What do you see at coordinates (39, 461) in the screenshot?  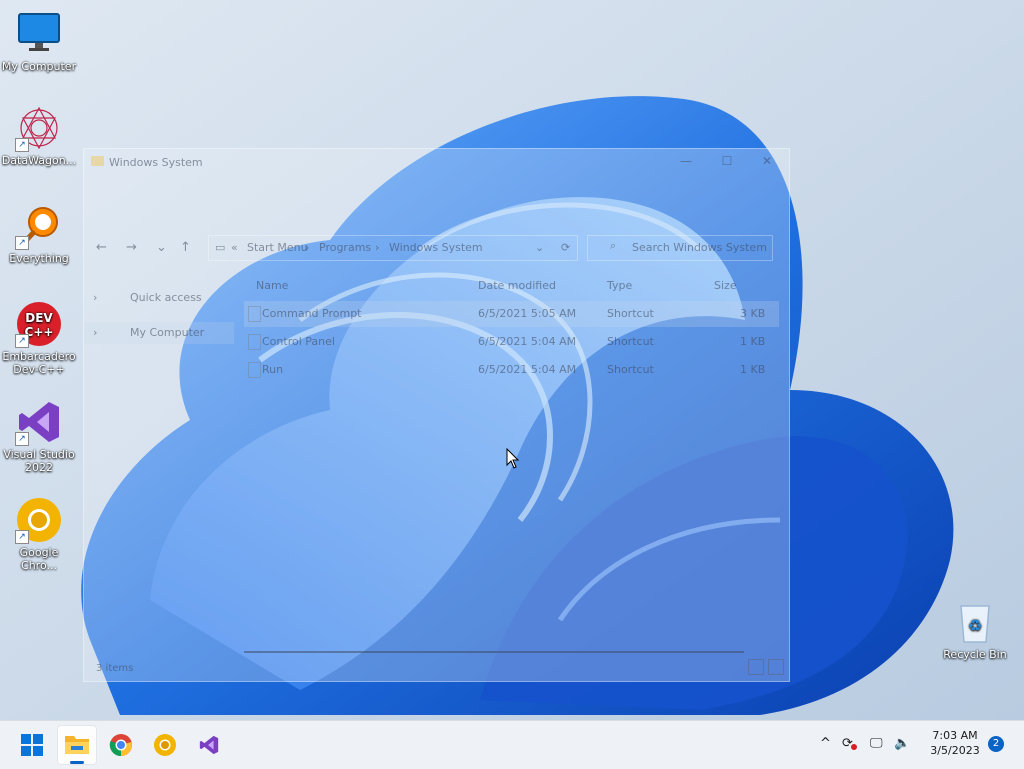 I see `desktop-icon-label: Visual Studio 2022` at bounding box center [39, 461].